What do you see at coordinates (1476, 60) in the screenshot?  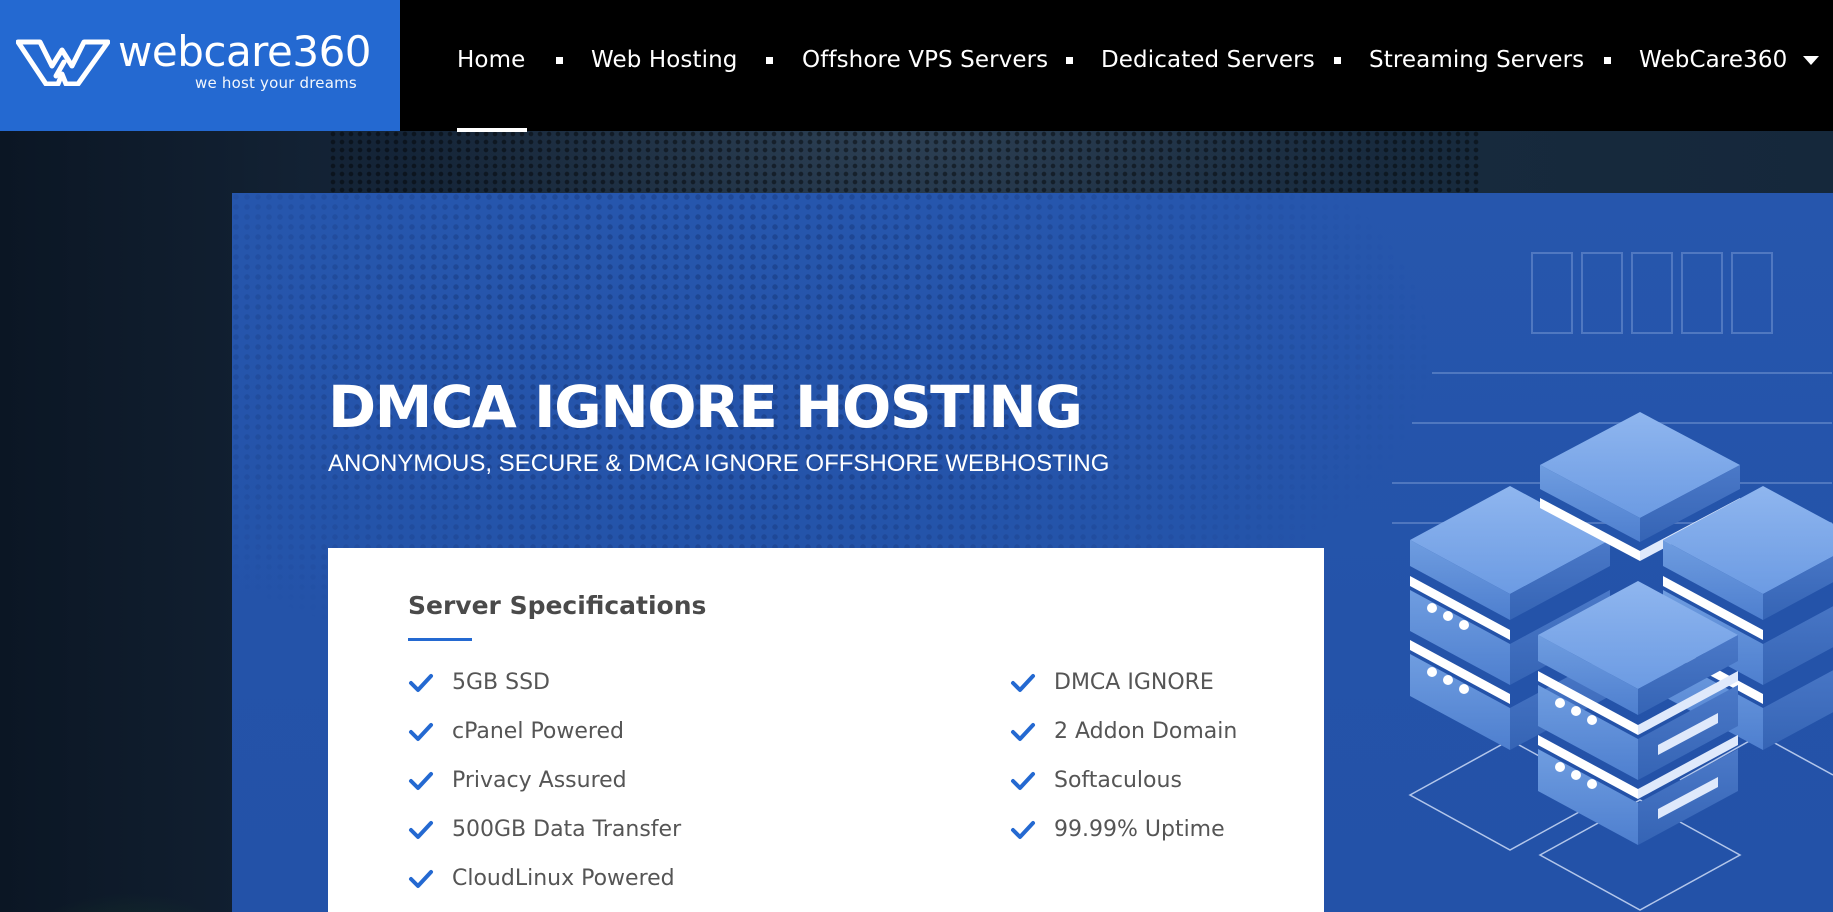 I see `nav-item-streaming-servers: Streaming Servers` at bounding box center [1476, 60].